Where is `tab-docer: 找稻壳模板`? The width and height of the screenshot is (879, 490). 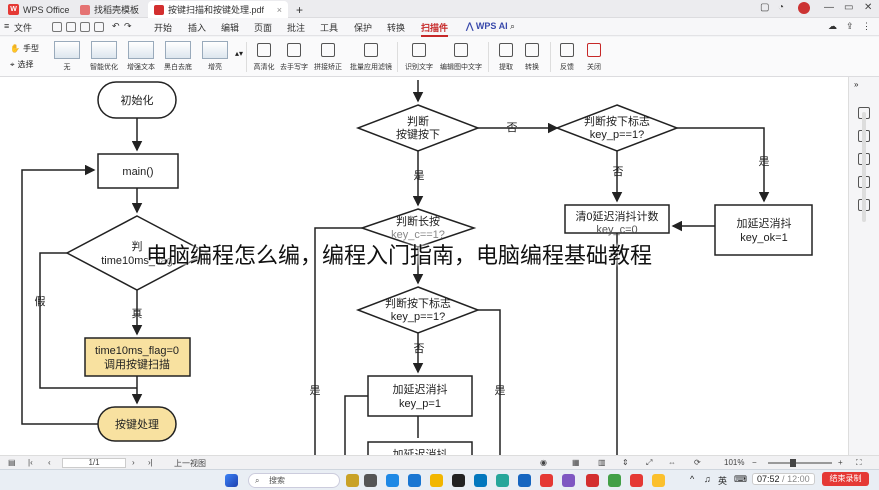
tab-docer: 找稻壳模板 is located at coordinates (109, 9).